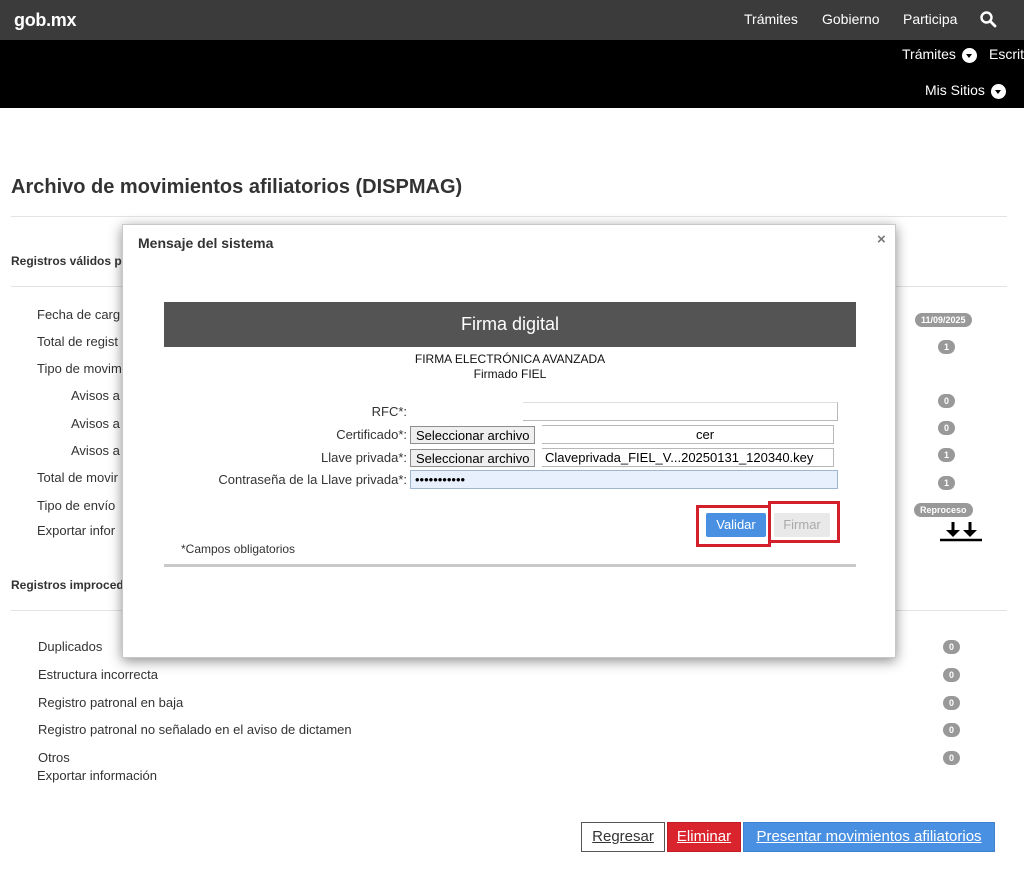  Describe the element at coordinates (733, 526) in the screenshot. I see `validar-highlight` at that location.